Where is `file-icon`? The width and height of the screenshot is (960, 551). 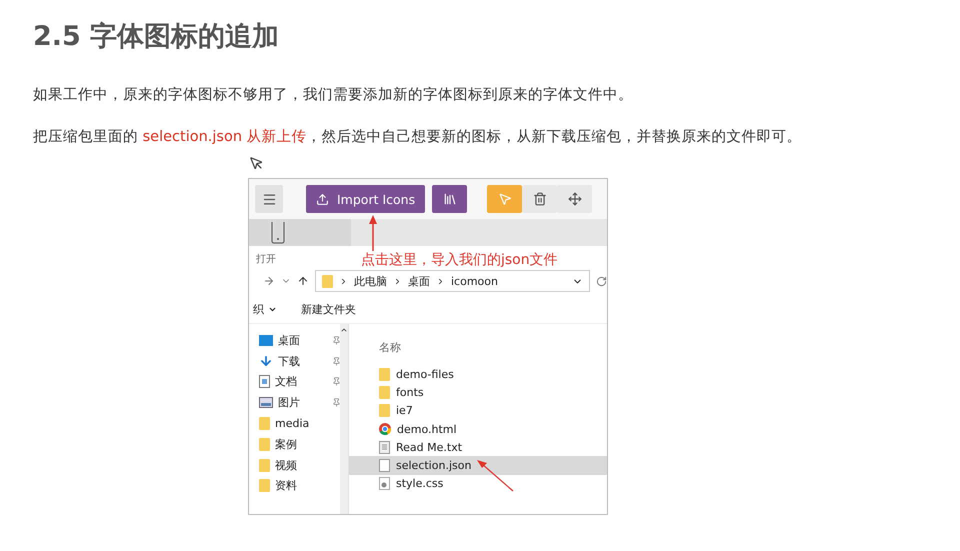
file-icon is located at coordinates (384, 465).